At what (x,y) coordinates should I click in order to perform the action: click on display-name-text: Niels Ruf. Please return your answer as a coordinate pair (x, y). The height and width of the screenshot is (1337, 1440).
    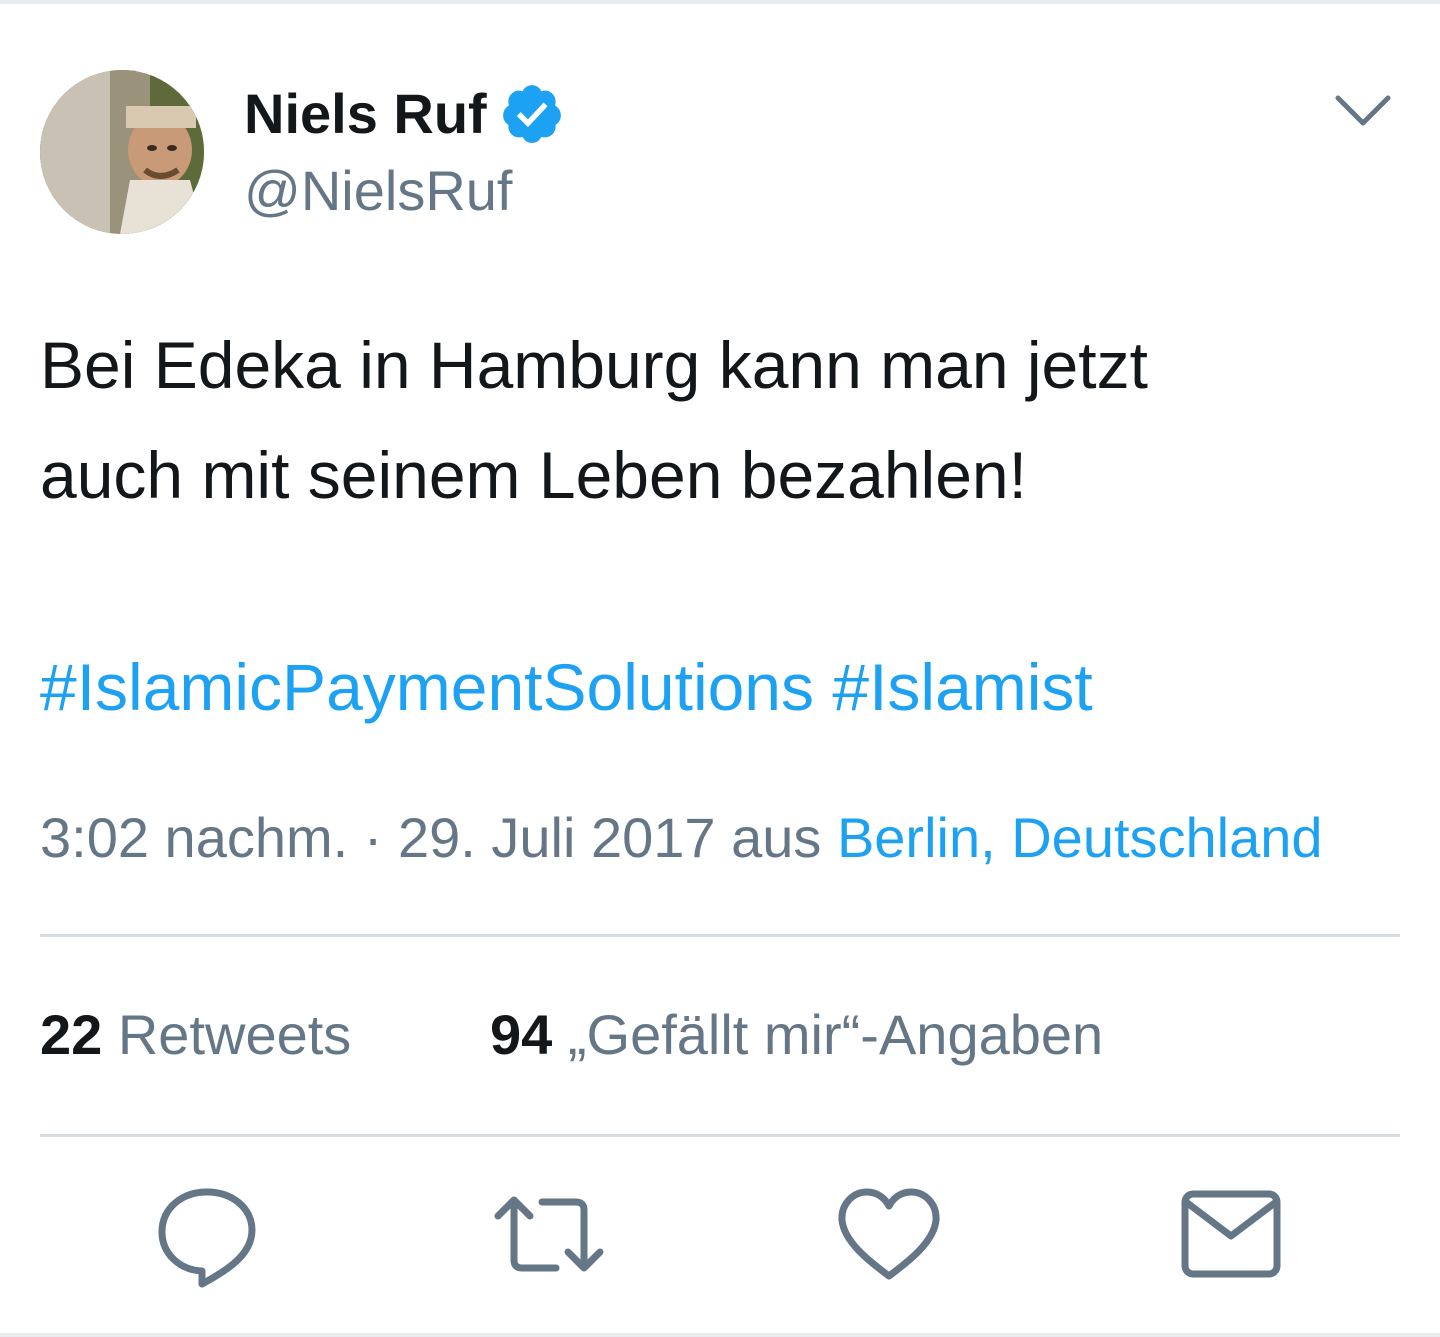
    Looking at the image, I should click on (365, 113).